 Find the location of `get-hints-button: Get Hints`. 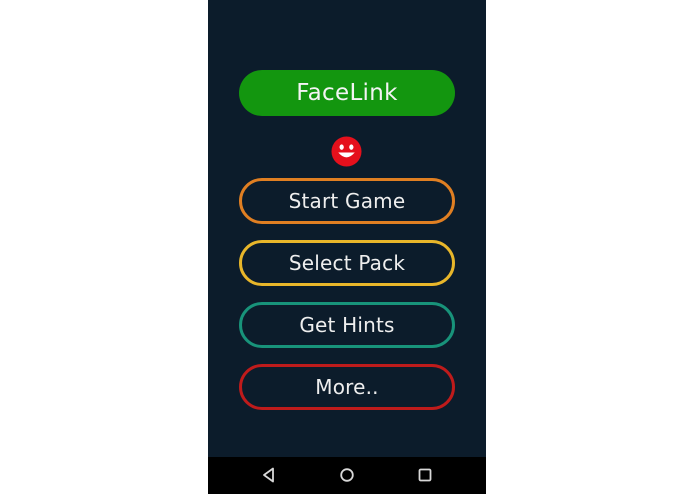

get-hints-button: Get Hints is located at coordinates (347, 325).